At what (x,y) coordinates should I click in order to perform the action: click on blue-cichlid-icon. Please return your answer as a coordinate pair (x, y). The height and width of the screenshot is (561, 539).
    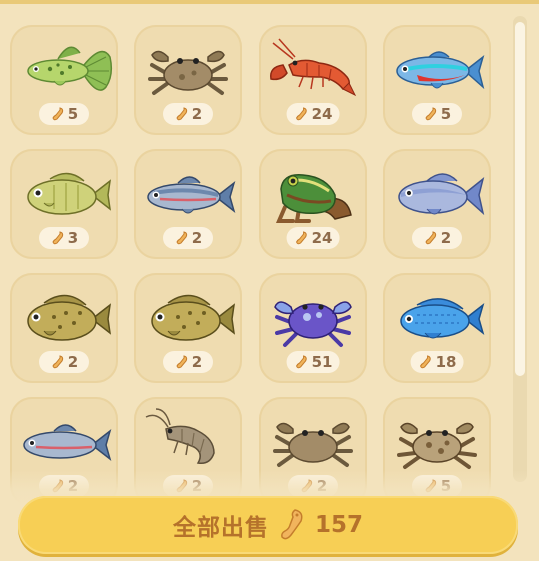
    Looking at the image, I should click on (442, 318).